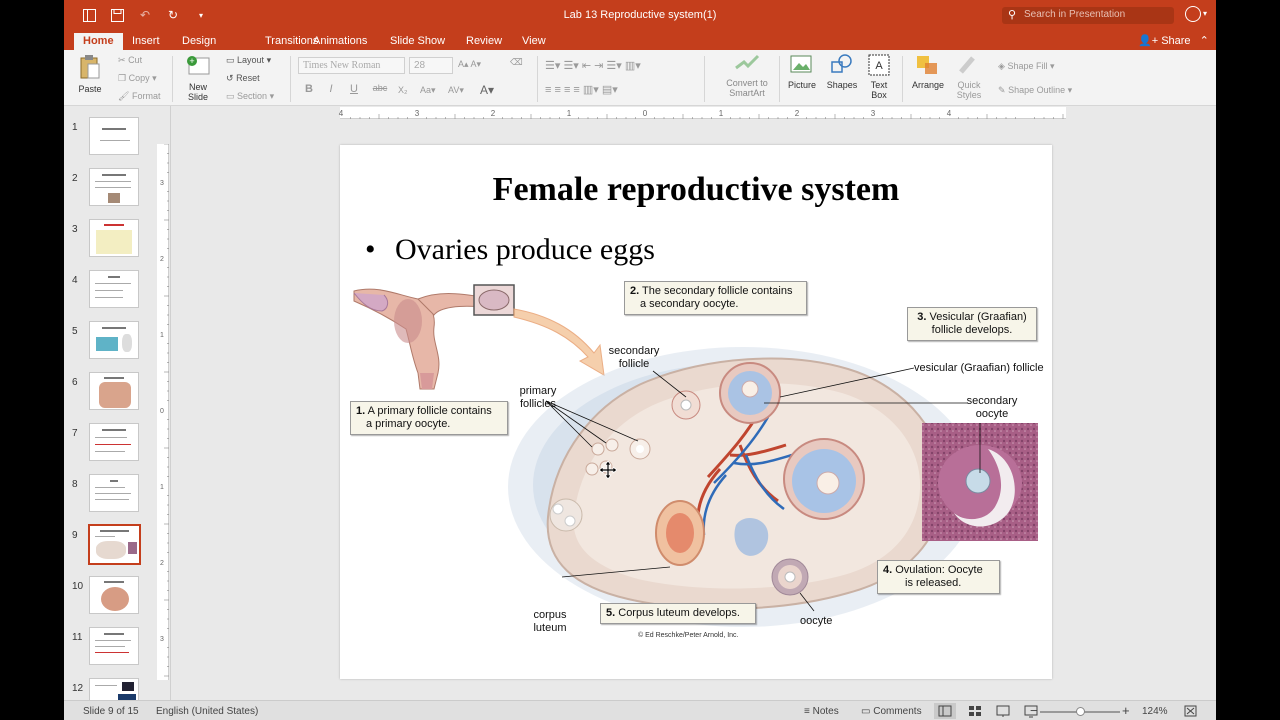 The image size is (1280, 720). I want to click on svg-text: 1, so click(162, 487).